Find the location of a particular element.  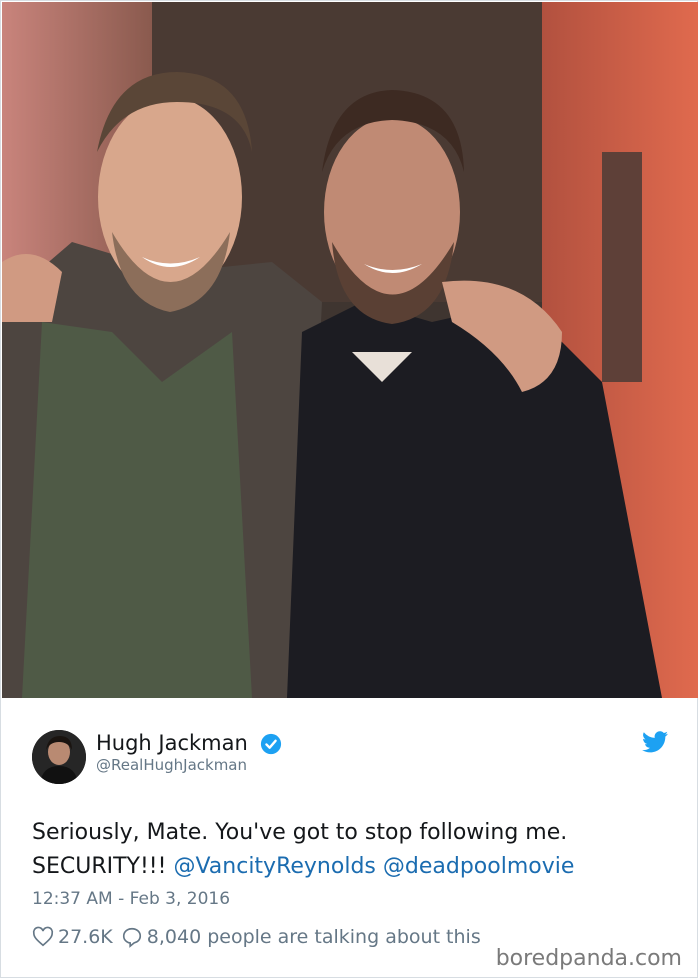

mention-link-vancityreynolds: @VancityReynolds is located at coordinates (274, 866).